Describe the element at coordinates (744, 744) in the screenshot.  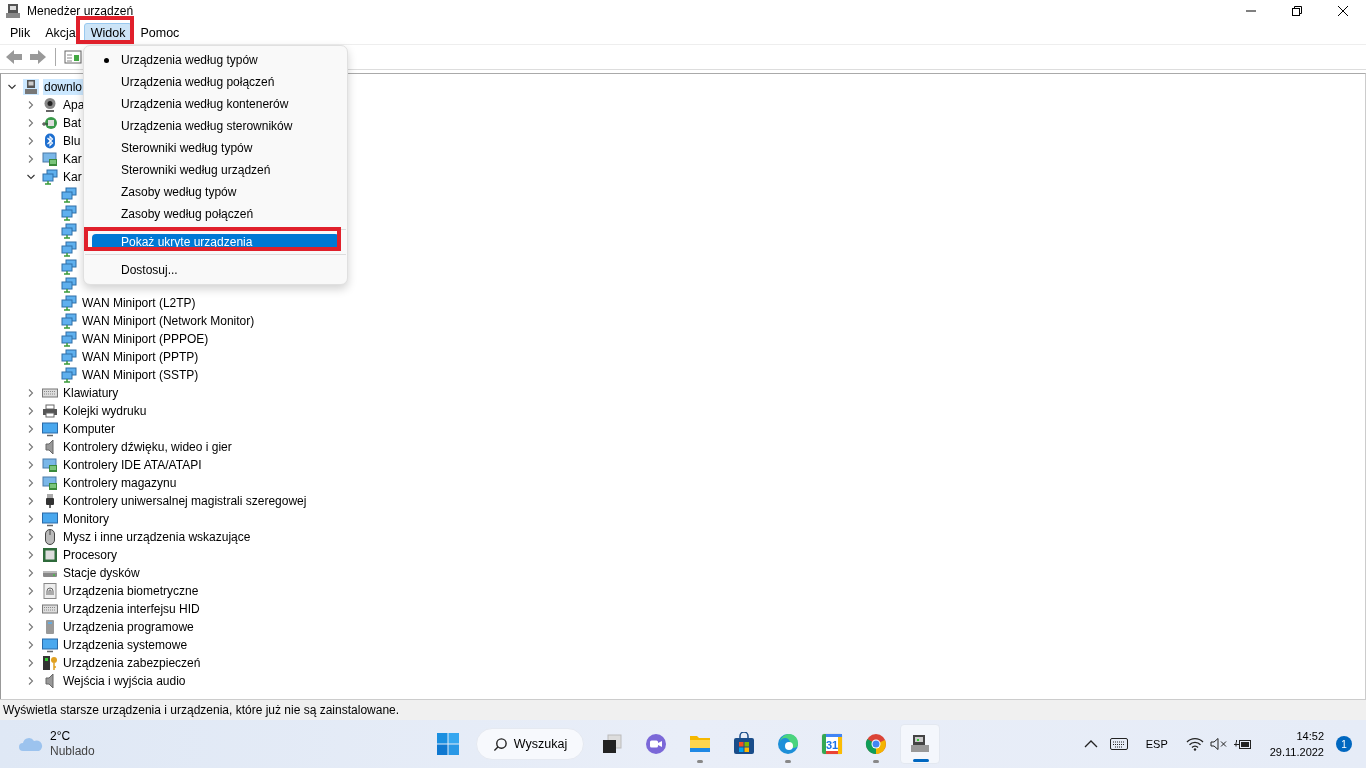
I see `store-bag-icon` at that location.